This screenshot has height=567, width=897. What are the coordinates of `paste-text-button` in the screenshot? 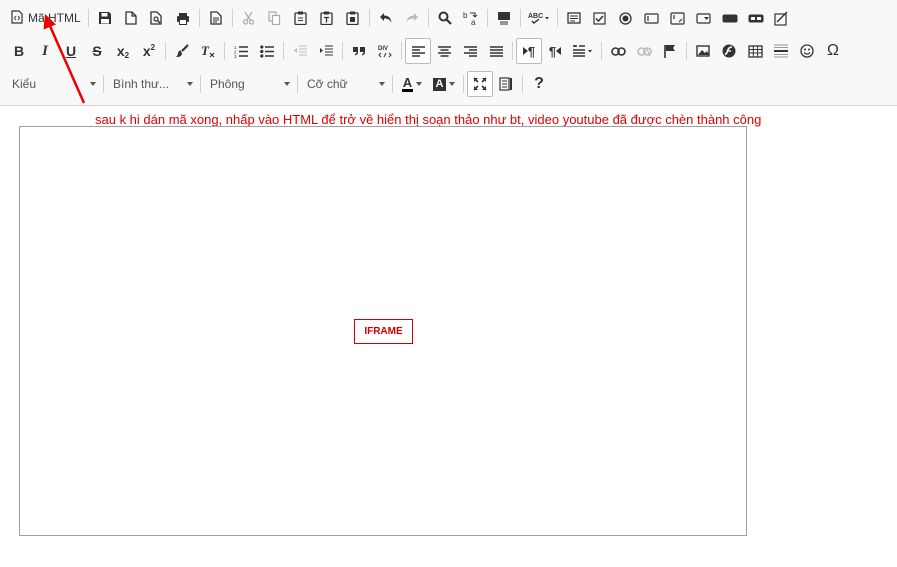 It's located at (327, 18).